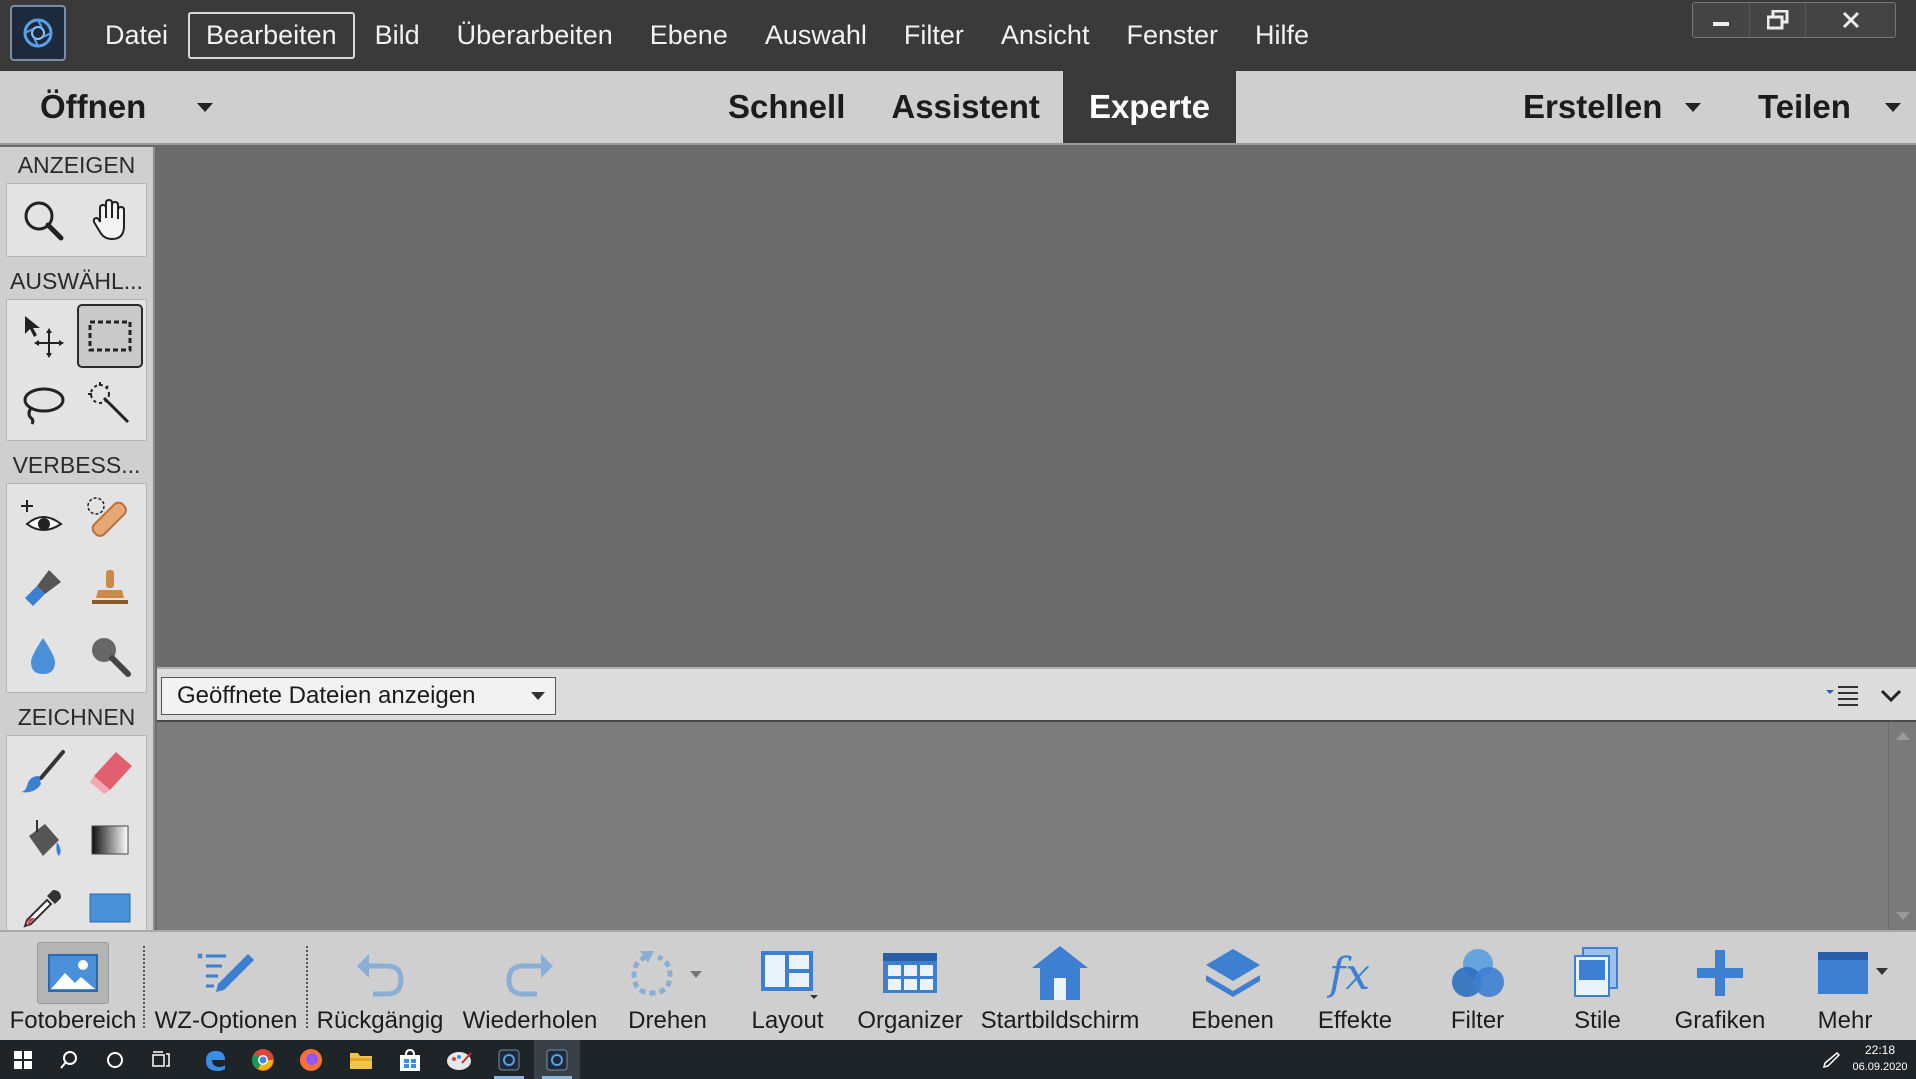 The image size is (1916, 1079). What do you see at coordinates (1172, 35) in the screenshot?
I see `menu-fenster: Fenster` at bounding box center [1172, 35].